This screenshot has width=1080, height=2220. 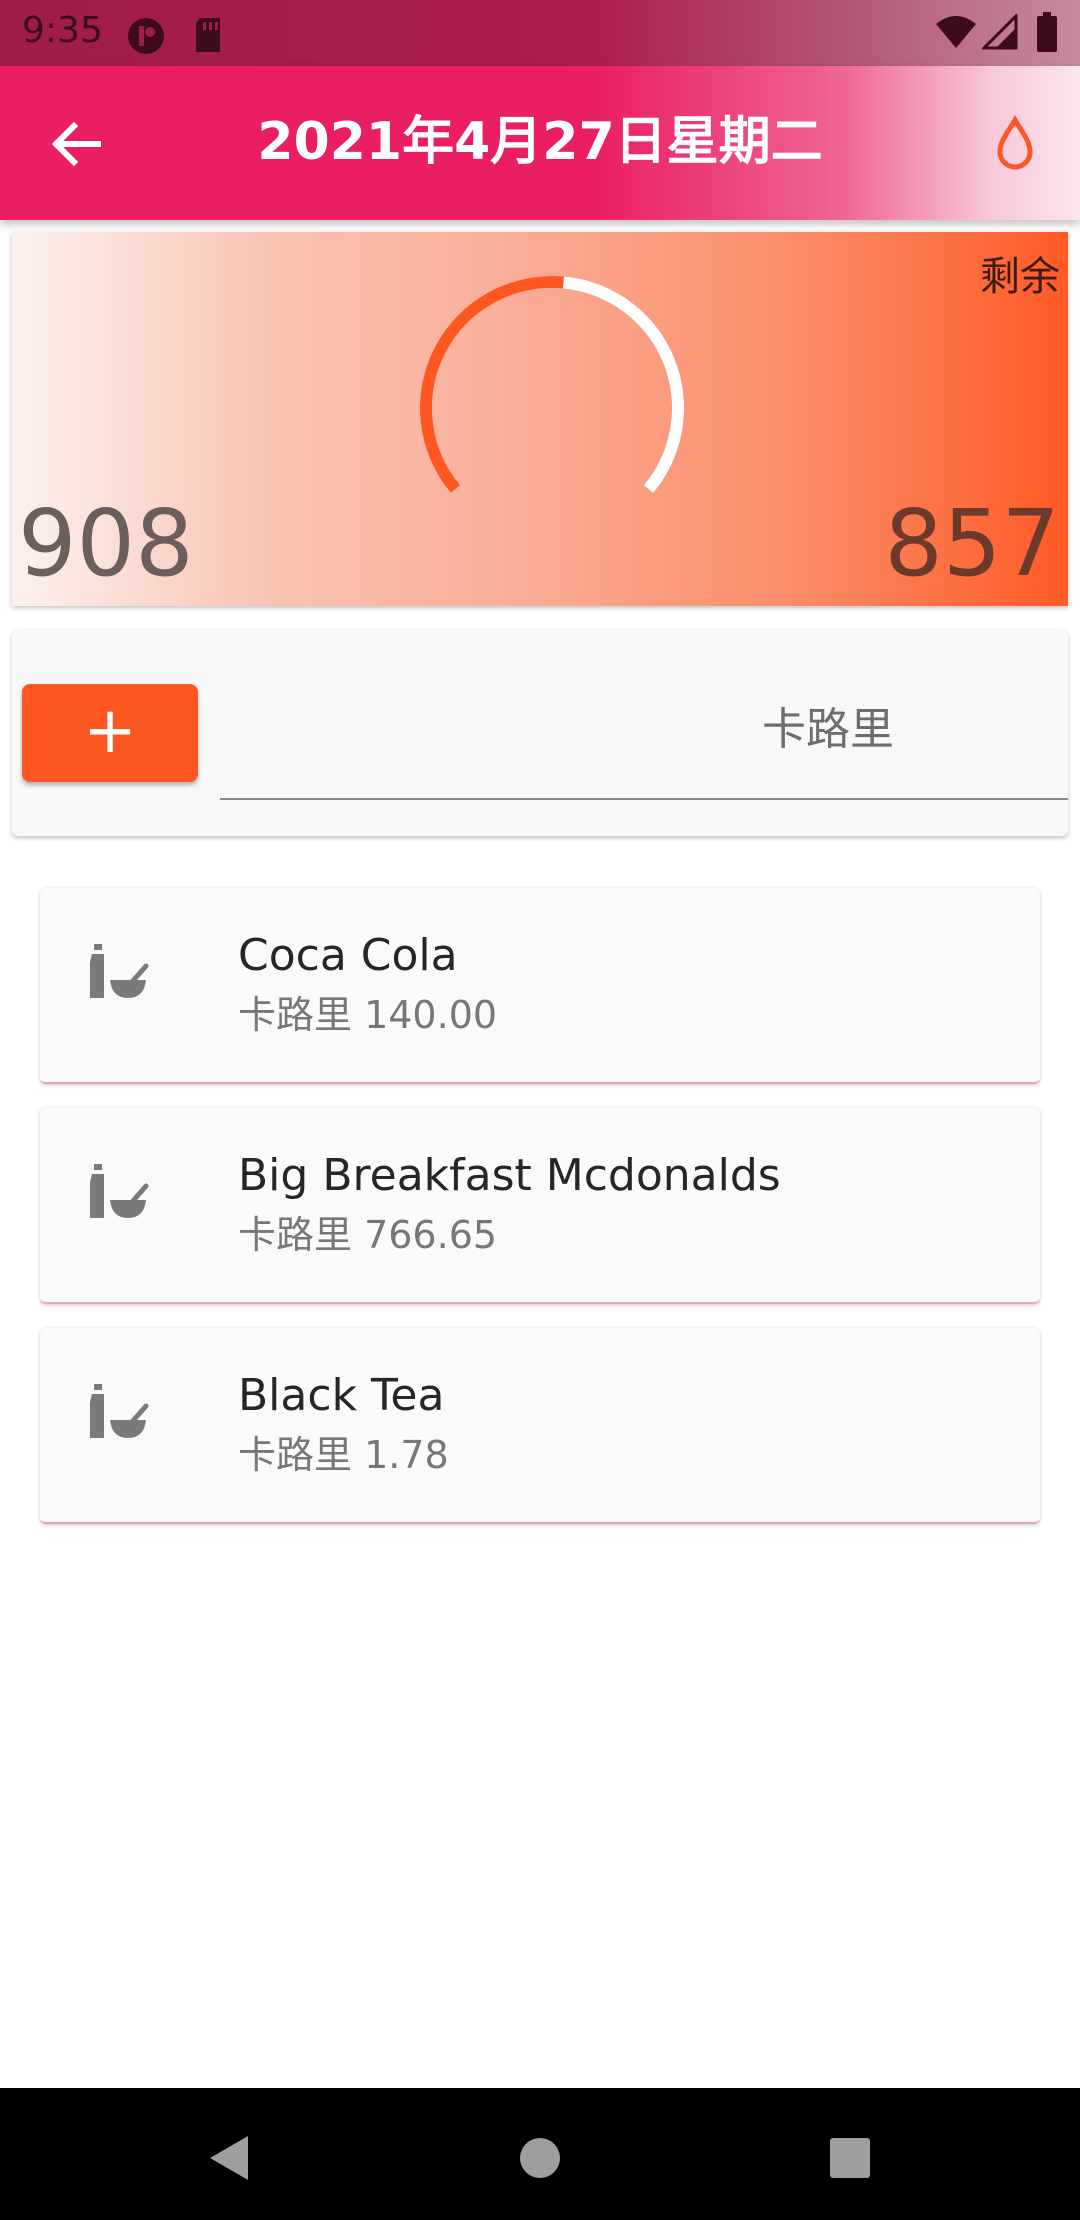 What do you see at coordinates (146, 36) in the screenshot?
I see `app-notification-icon` at bounding box center [146, 36].